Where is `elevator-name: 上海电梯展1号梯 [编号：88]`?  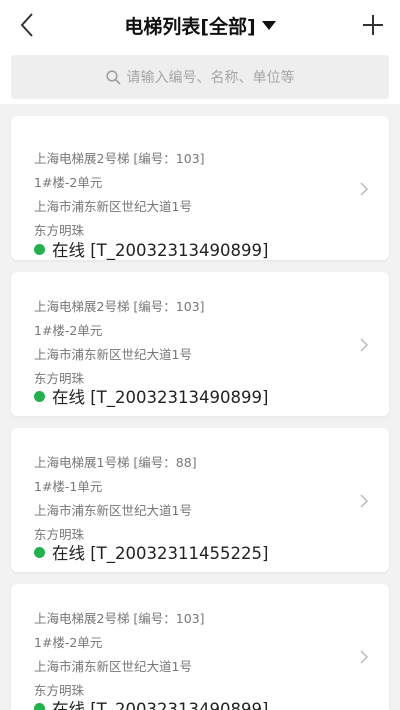
elevator-name: 上海电梯展1号梯 [编号：88] is located at coordinates (115, 462).